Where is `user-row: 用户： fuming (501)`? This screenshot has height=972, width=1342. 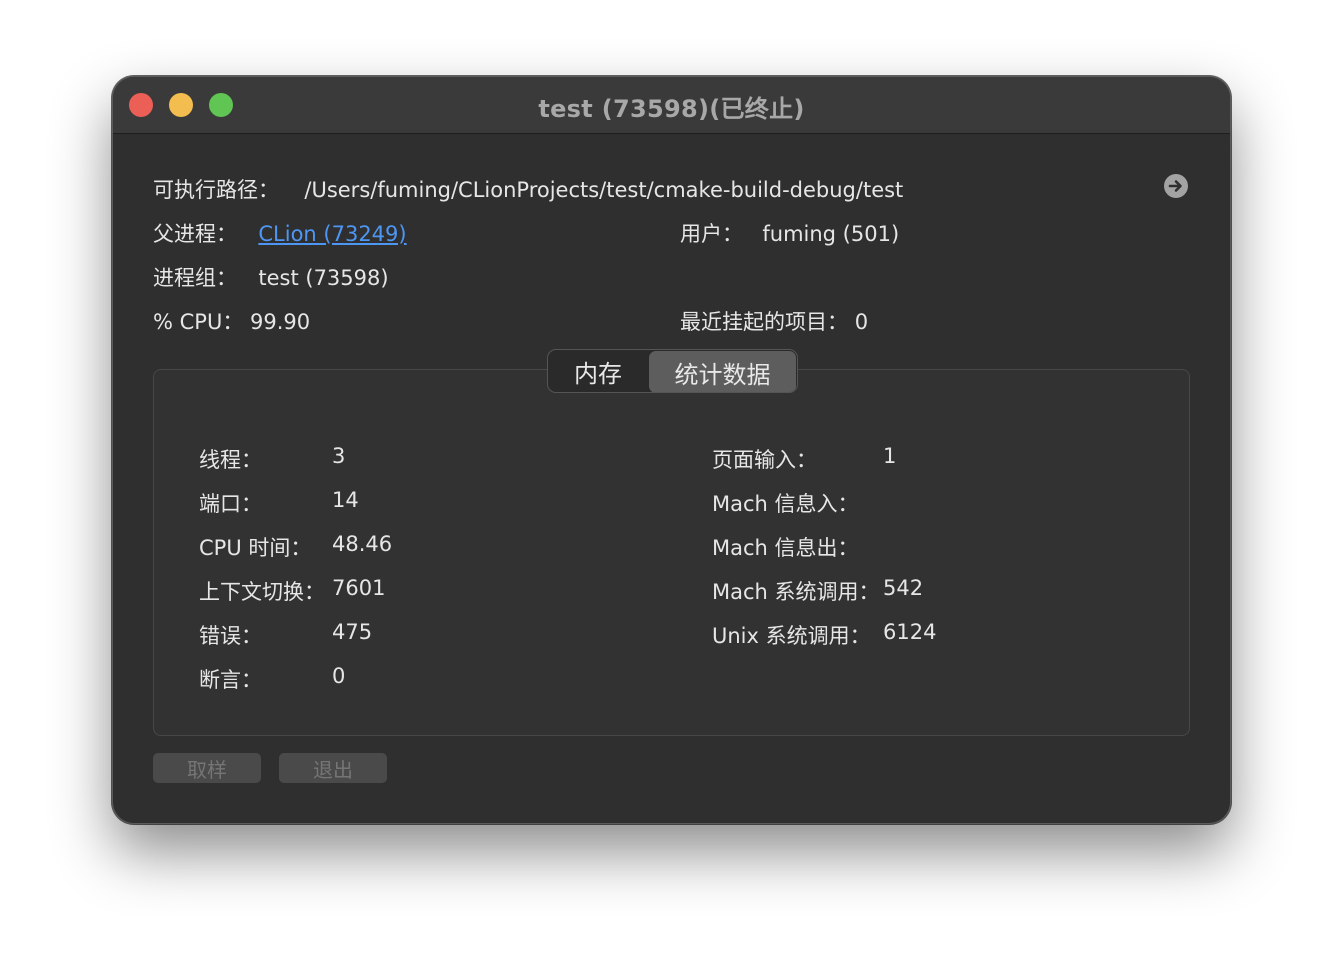
user-row: 用户： fuming (501) is located at coordinates (789, 233).